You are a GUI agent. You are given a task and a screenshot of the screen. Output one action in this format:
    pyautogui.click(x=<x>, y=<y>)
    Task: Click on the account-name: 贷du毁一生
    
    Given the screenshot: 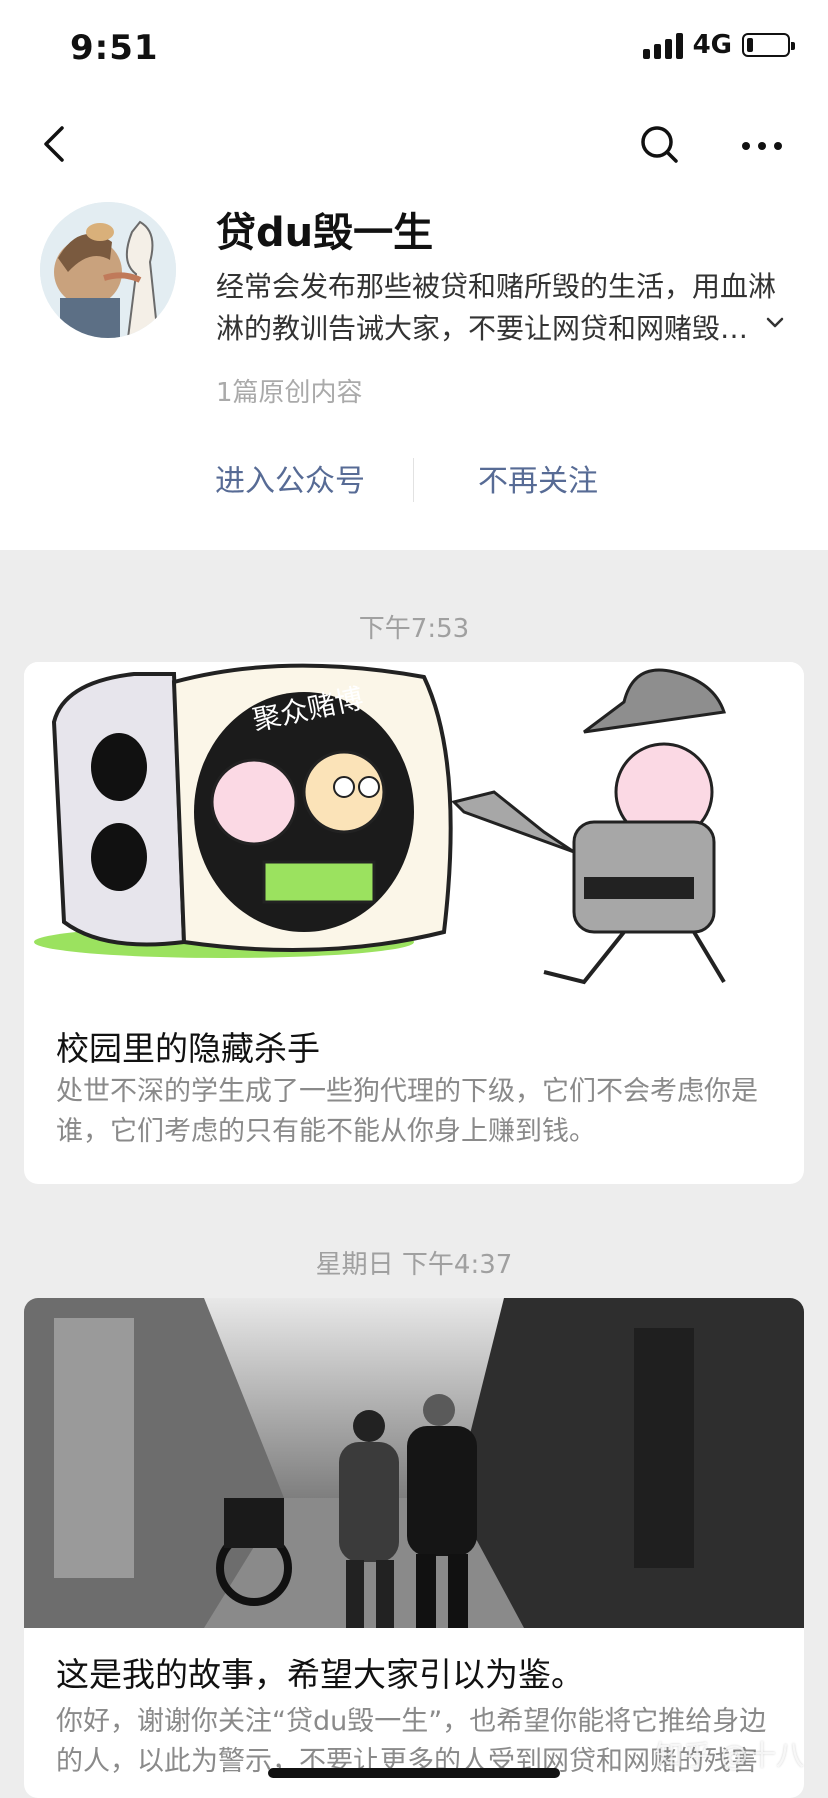 What is the action you would take?
    pyautogui.click(x=325, y=233)
    